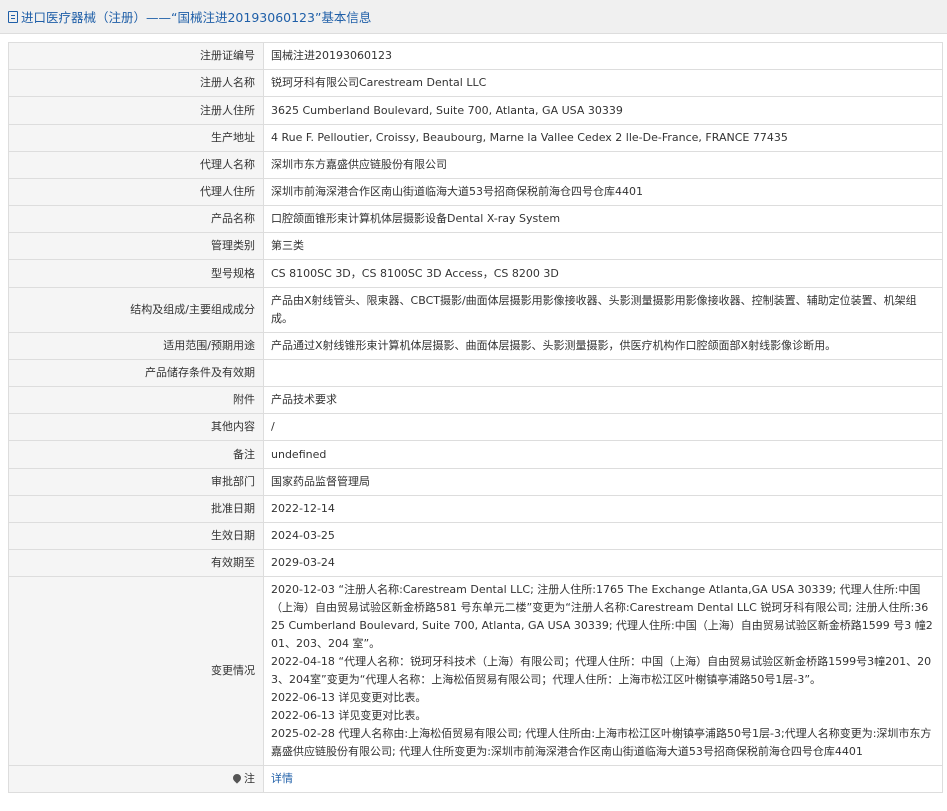 The width and height of the screenshot is (947, 811). Describe the element at coordinates (237, 778) in the screenshot. I see `pin-icon` at that location.